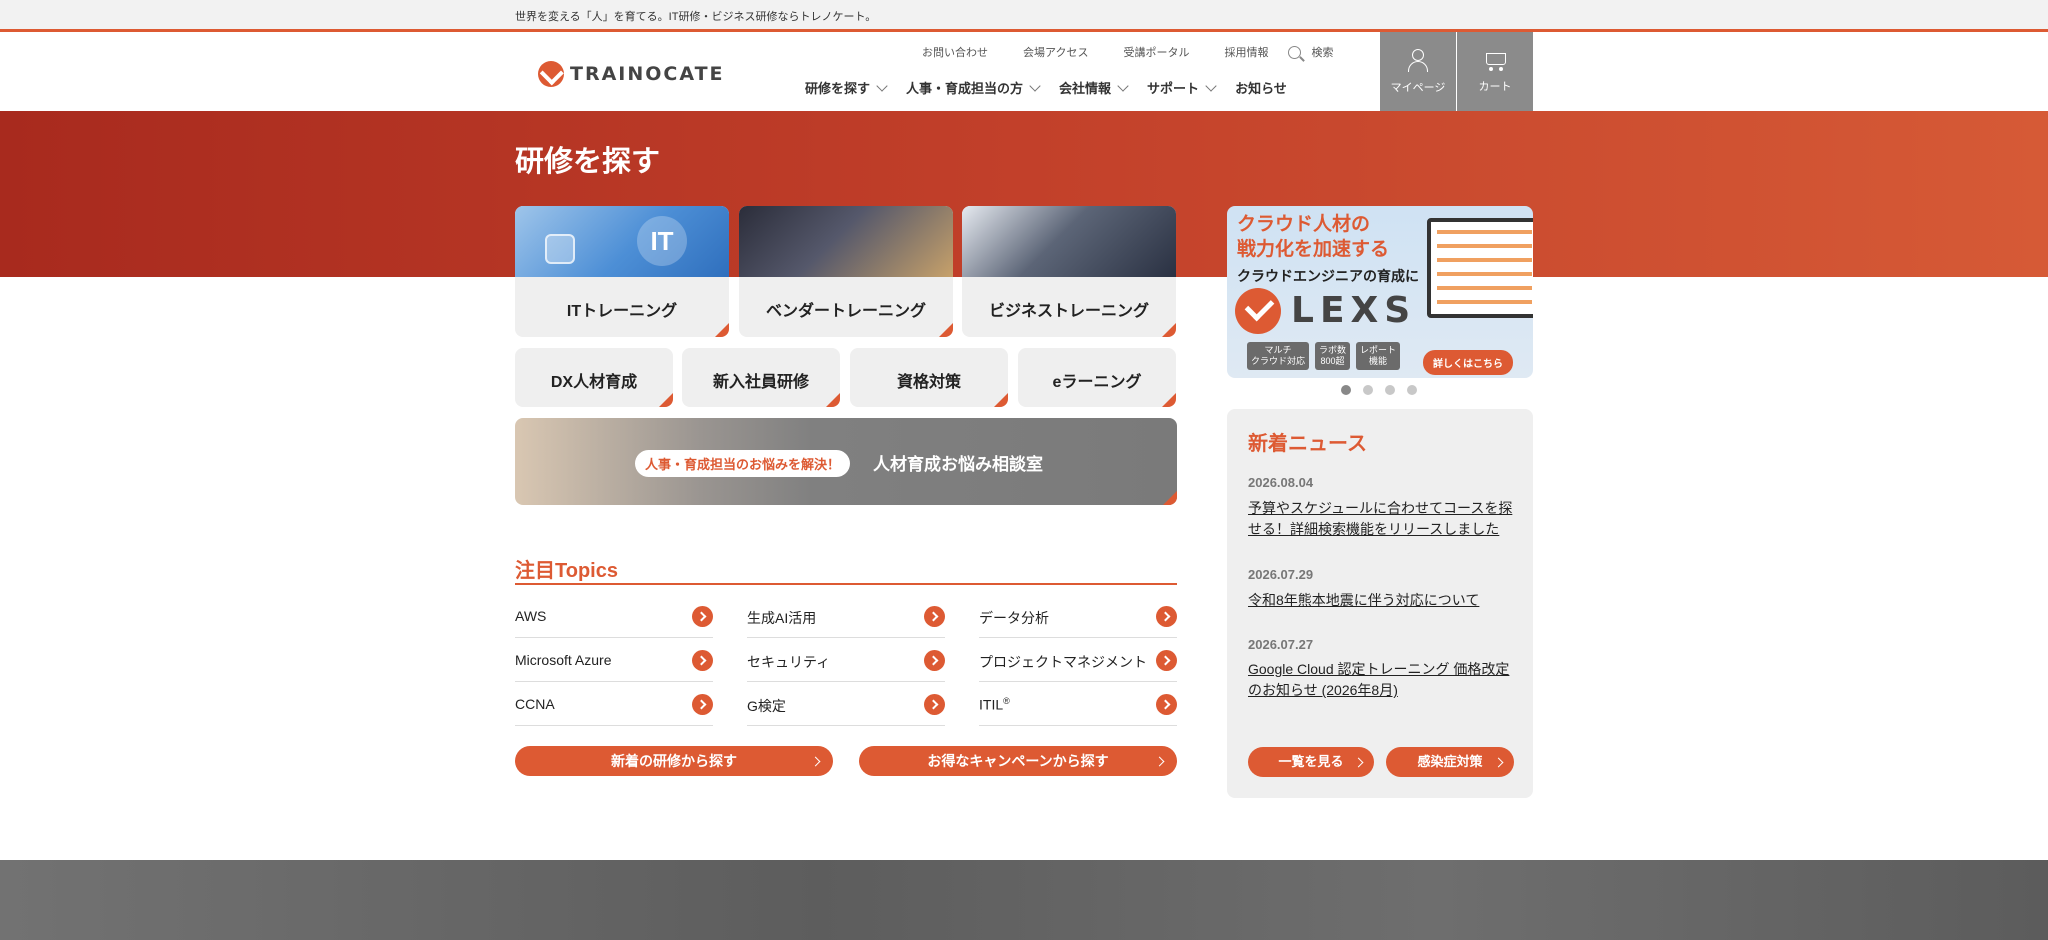 The image size is (2048, 940). I want to click on card-label: 新入社員研修, so click(760, 382).